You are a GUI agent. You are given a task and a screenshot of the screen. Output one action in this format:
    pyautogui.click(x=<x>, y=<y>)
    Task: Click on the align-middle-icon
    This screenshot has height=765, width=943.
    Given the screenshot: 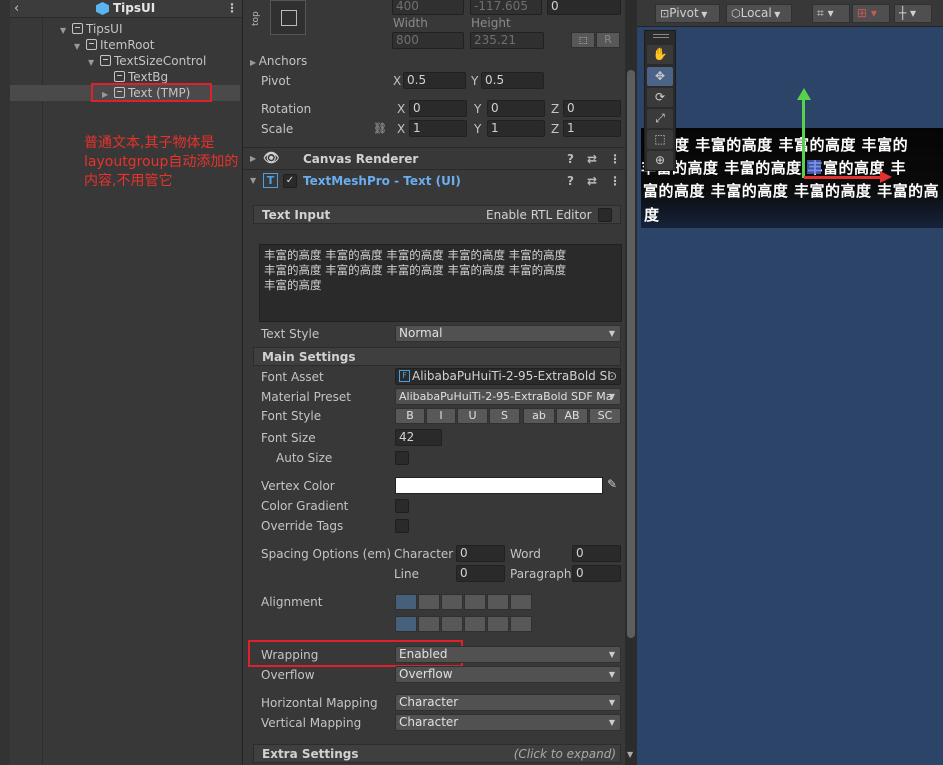 What is the action you would take?
    pyautogui.click(x=429, y=624)
    